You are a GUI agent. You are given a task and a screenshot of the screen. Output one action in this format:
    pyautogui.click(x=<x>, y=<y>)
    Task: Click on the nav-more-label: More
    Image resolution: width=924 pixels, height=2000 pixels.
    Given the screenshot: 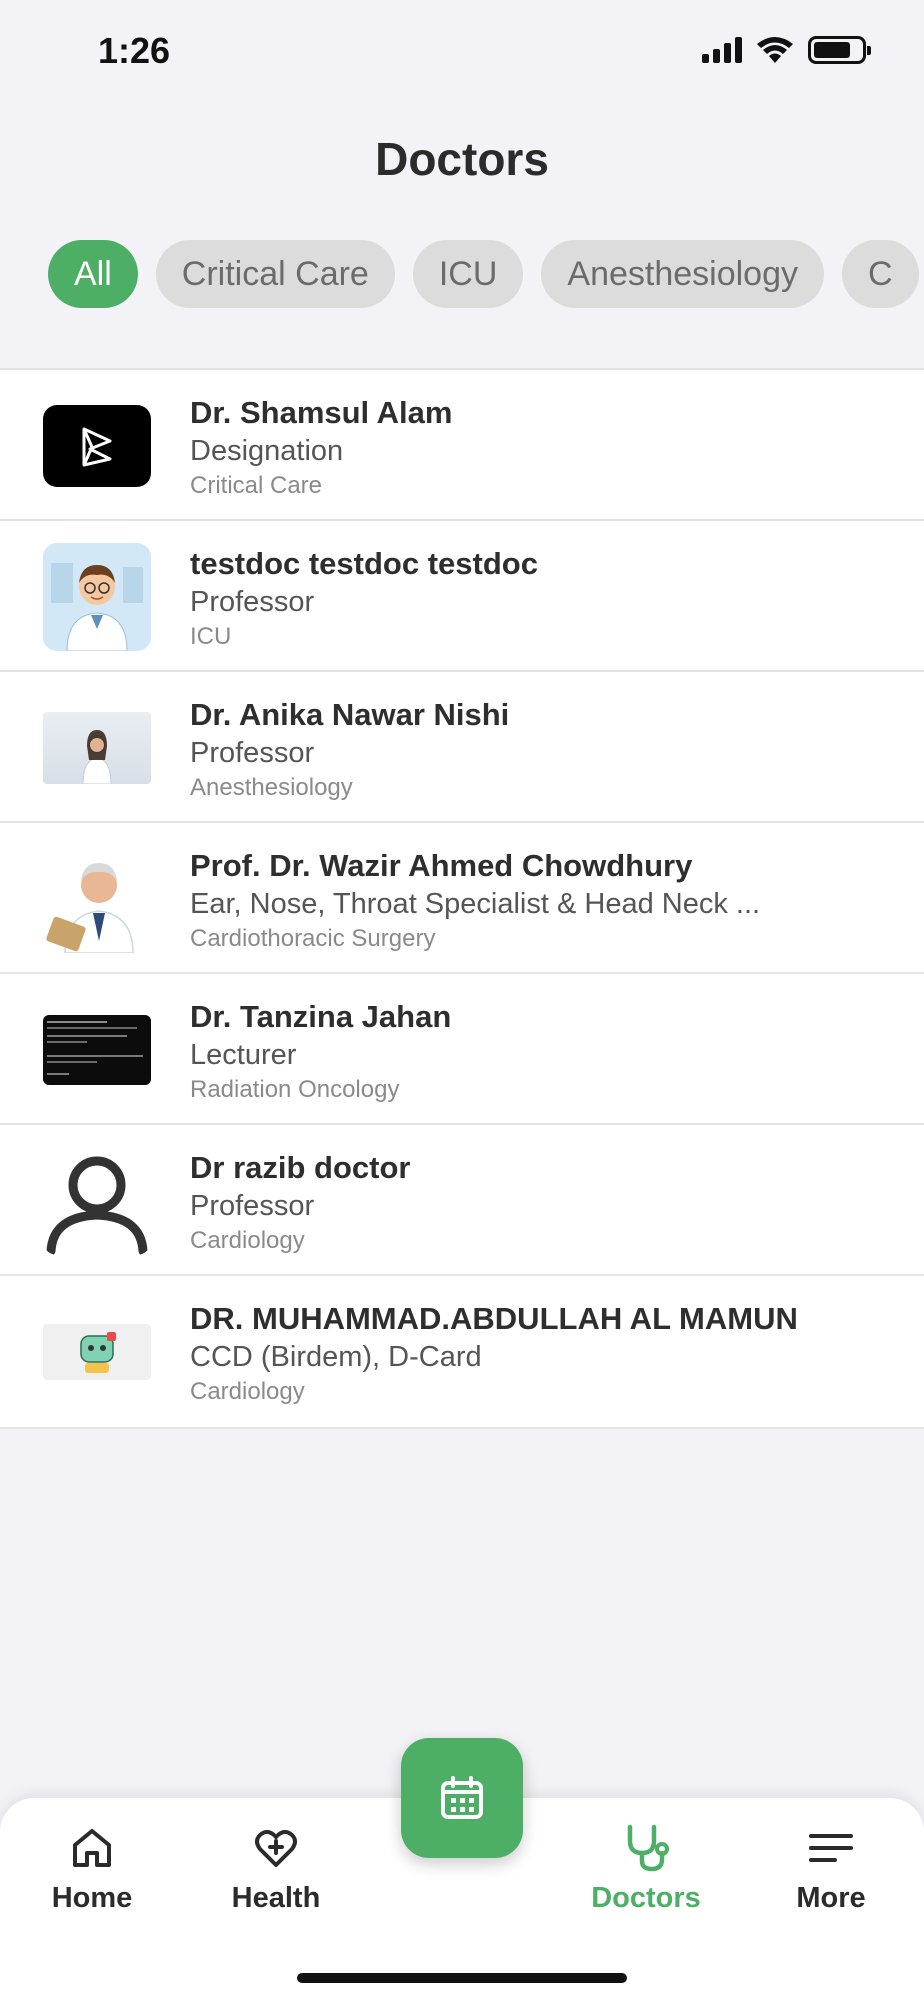 What is the action you would take?
    pyautogui.click(x=831, y=1898)
    